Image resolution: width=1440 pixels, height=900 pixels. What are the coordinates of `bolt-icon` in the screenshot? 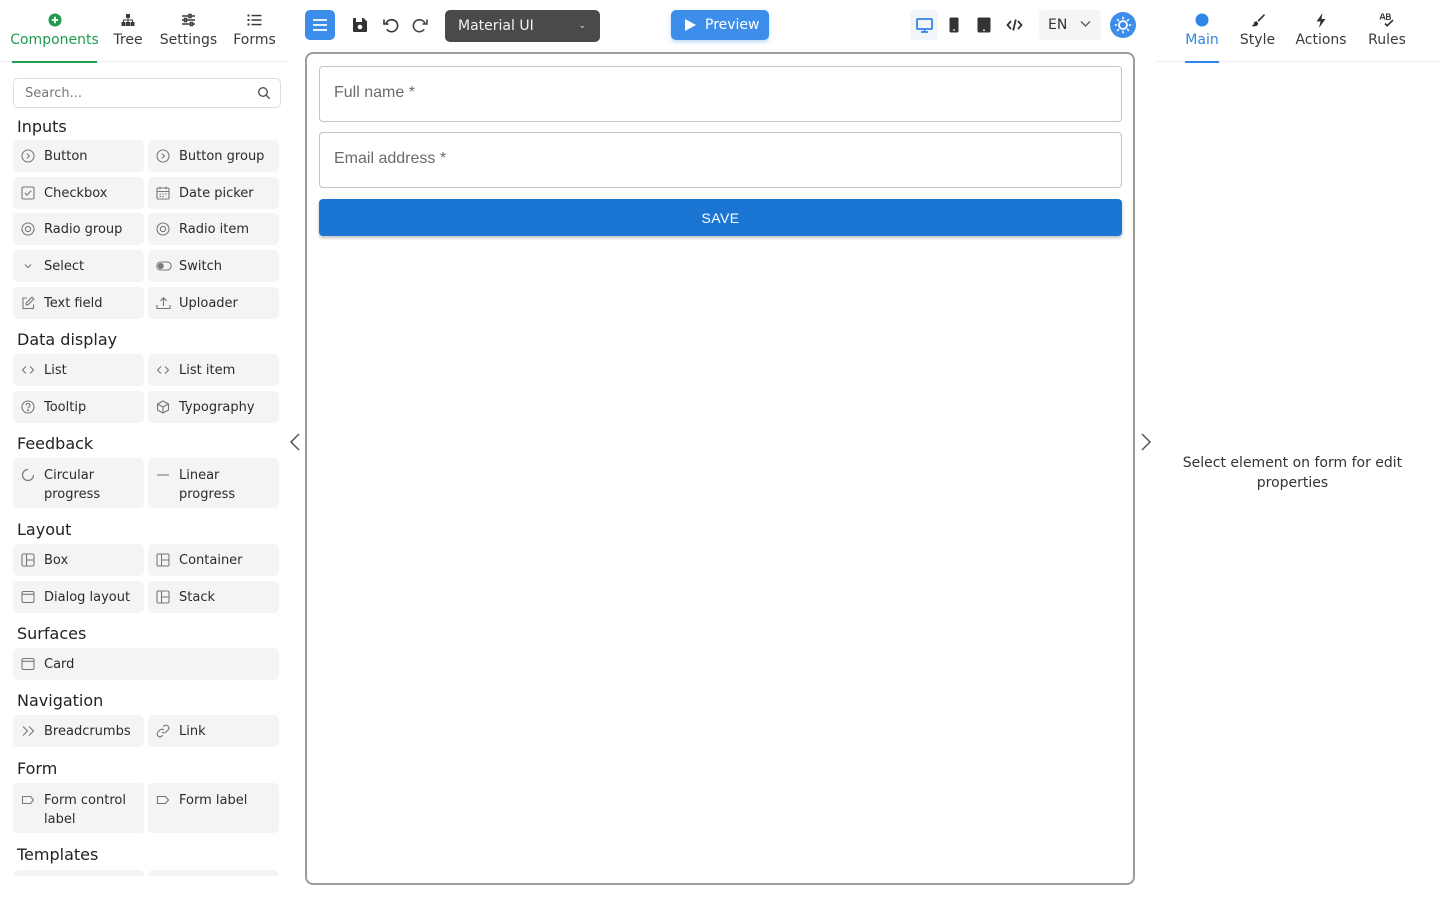 It's located at (1321, 20).